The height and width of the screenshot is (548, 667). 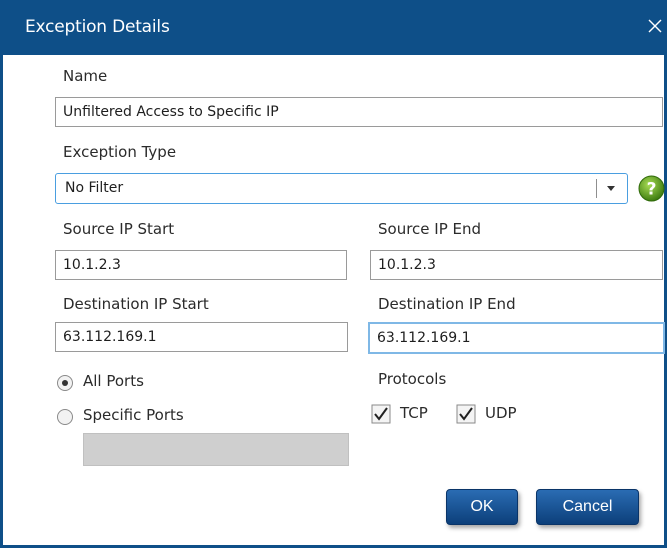 I want to click on all-ports-label: All Ports, so click(x=113, y=381).